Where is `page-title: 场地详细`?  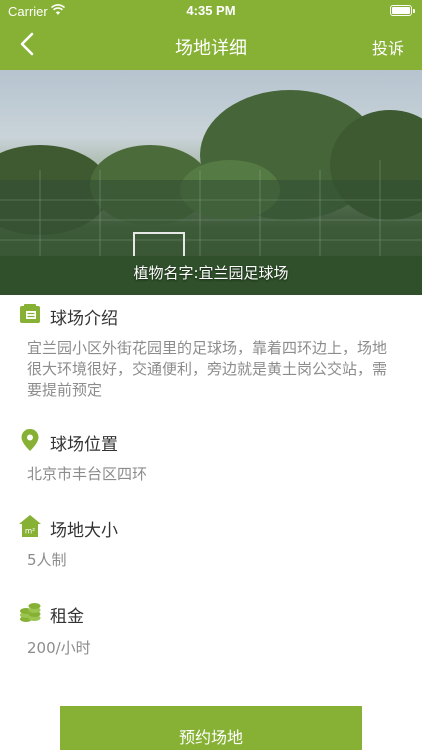
page-title: 场地详细 is located at coordinates (211, 48).